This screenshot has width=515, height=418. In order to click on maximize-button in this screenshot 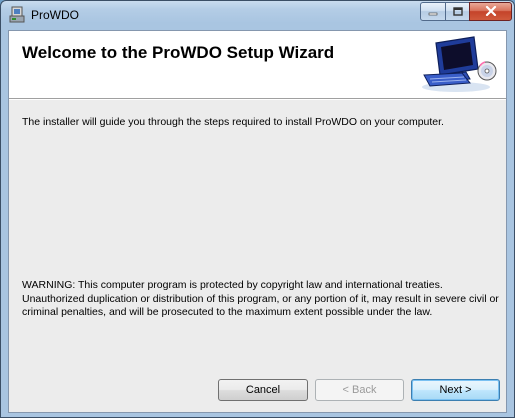, I will do `click(457, 11)`.